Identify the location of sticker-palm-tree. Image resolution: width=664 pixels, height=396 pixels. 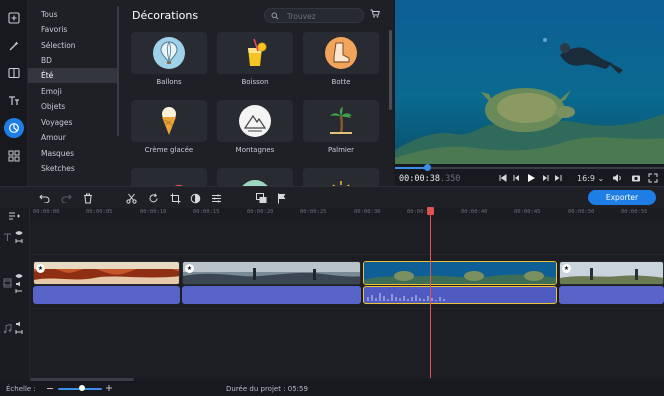
(341, 121).